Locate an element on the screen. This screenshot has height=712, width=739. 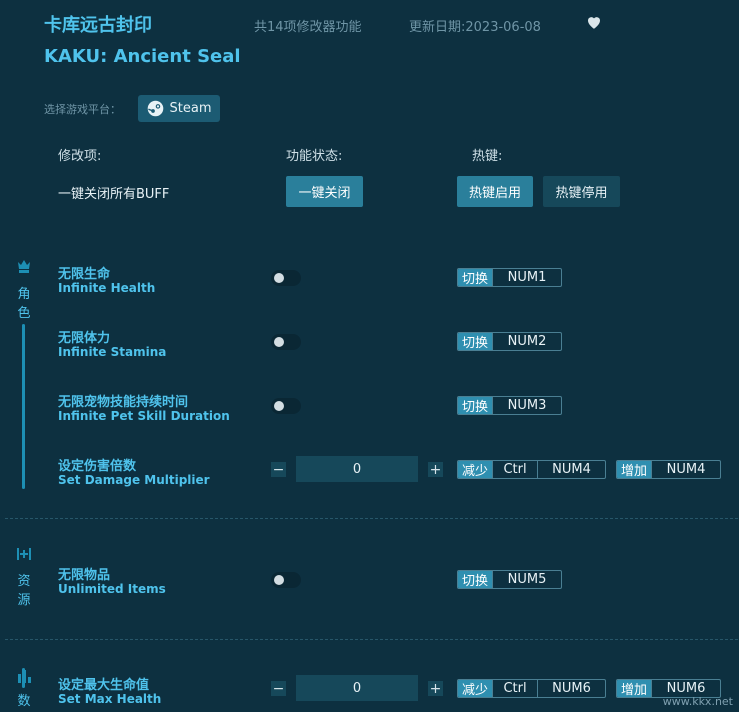
hotkey-badge: 减少 Ctrl NUM6 is located at coordinates (531, 688).